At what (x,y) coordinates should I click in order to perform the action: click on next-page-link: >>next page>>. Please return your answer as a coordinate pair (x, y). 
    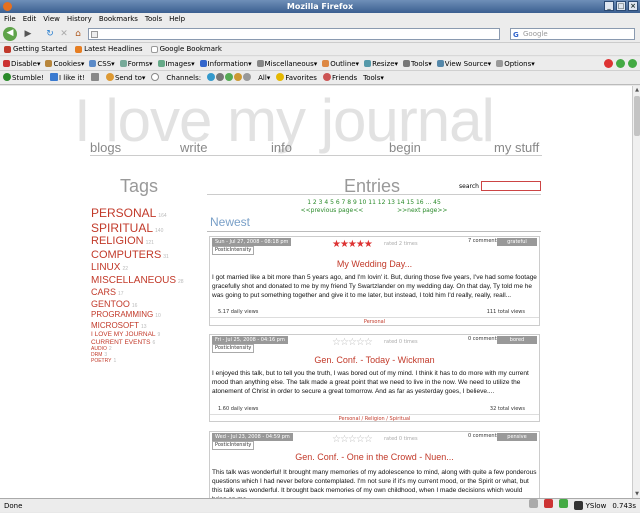
    Looking at the image, I should click on (422, 210).